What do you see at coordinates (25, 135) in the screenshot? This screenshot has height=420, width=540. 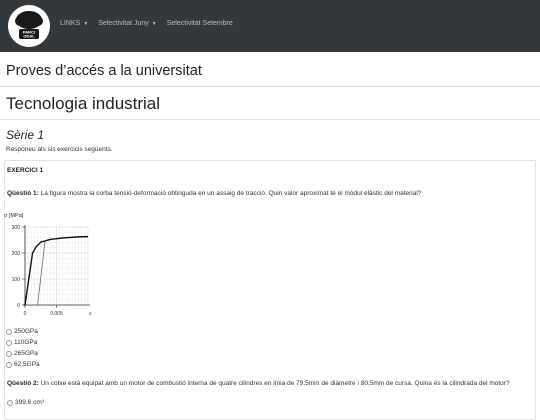 I see `series-title: Sèrie 1` at bounding box center [25, 135].